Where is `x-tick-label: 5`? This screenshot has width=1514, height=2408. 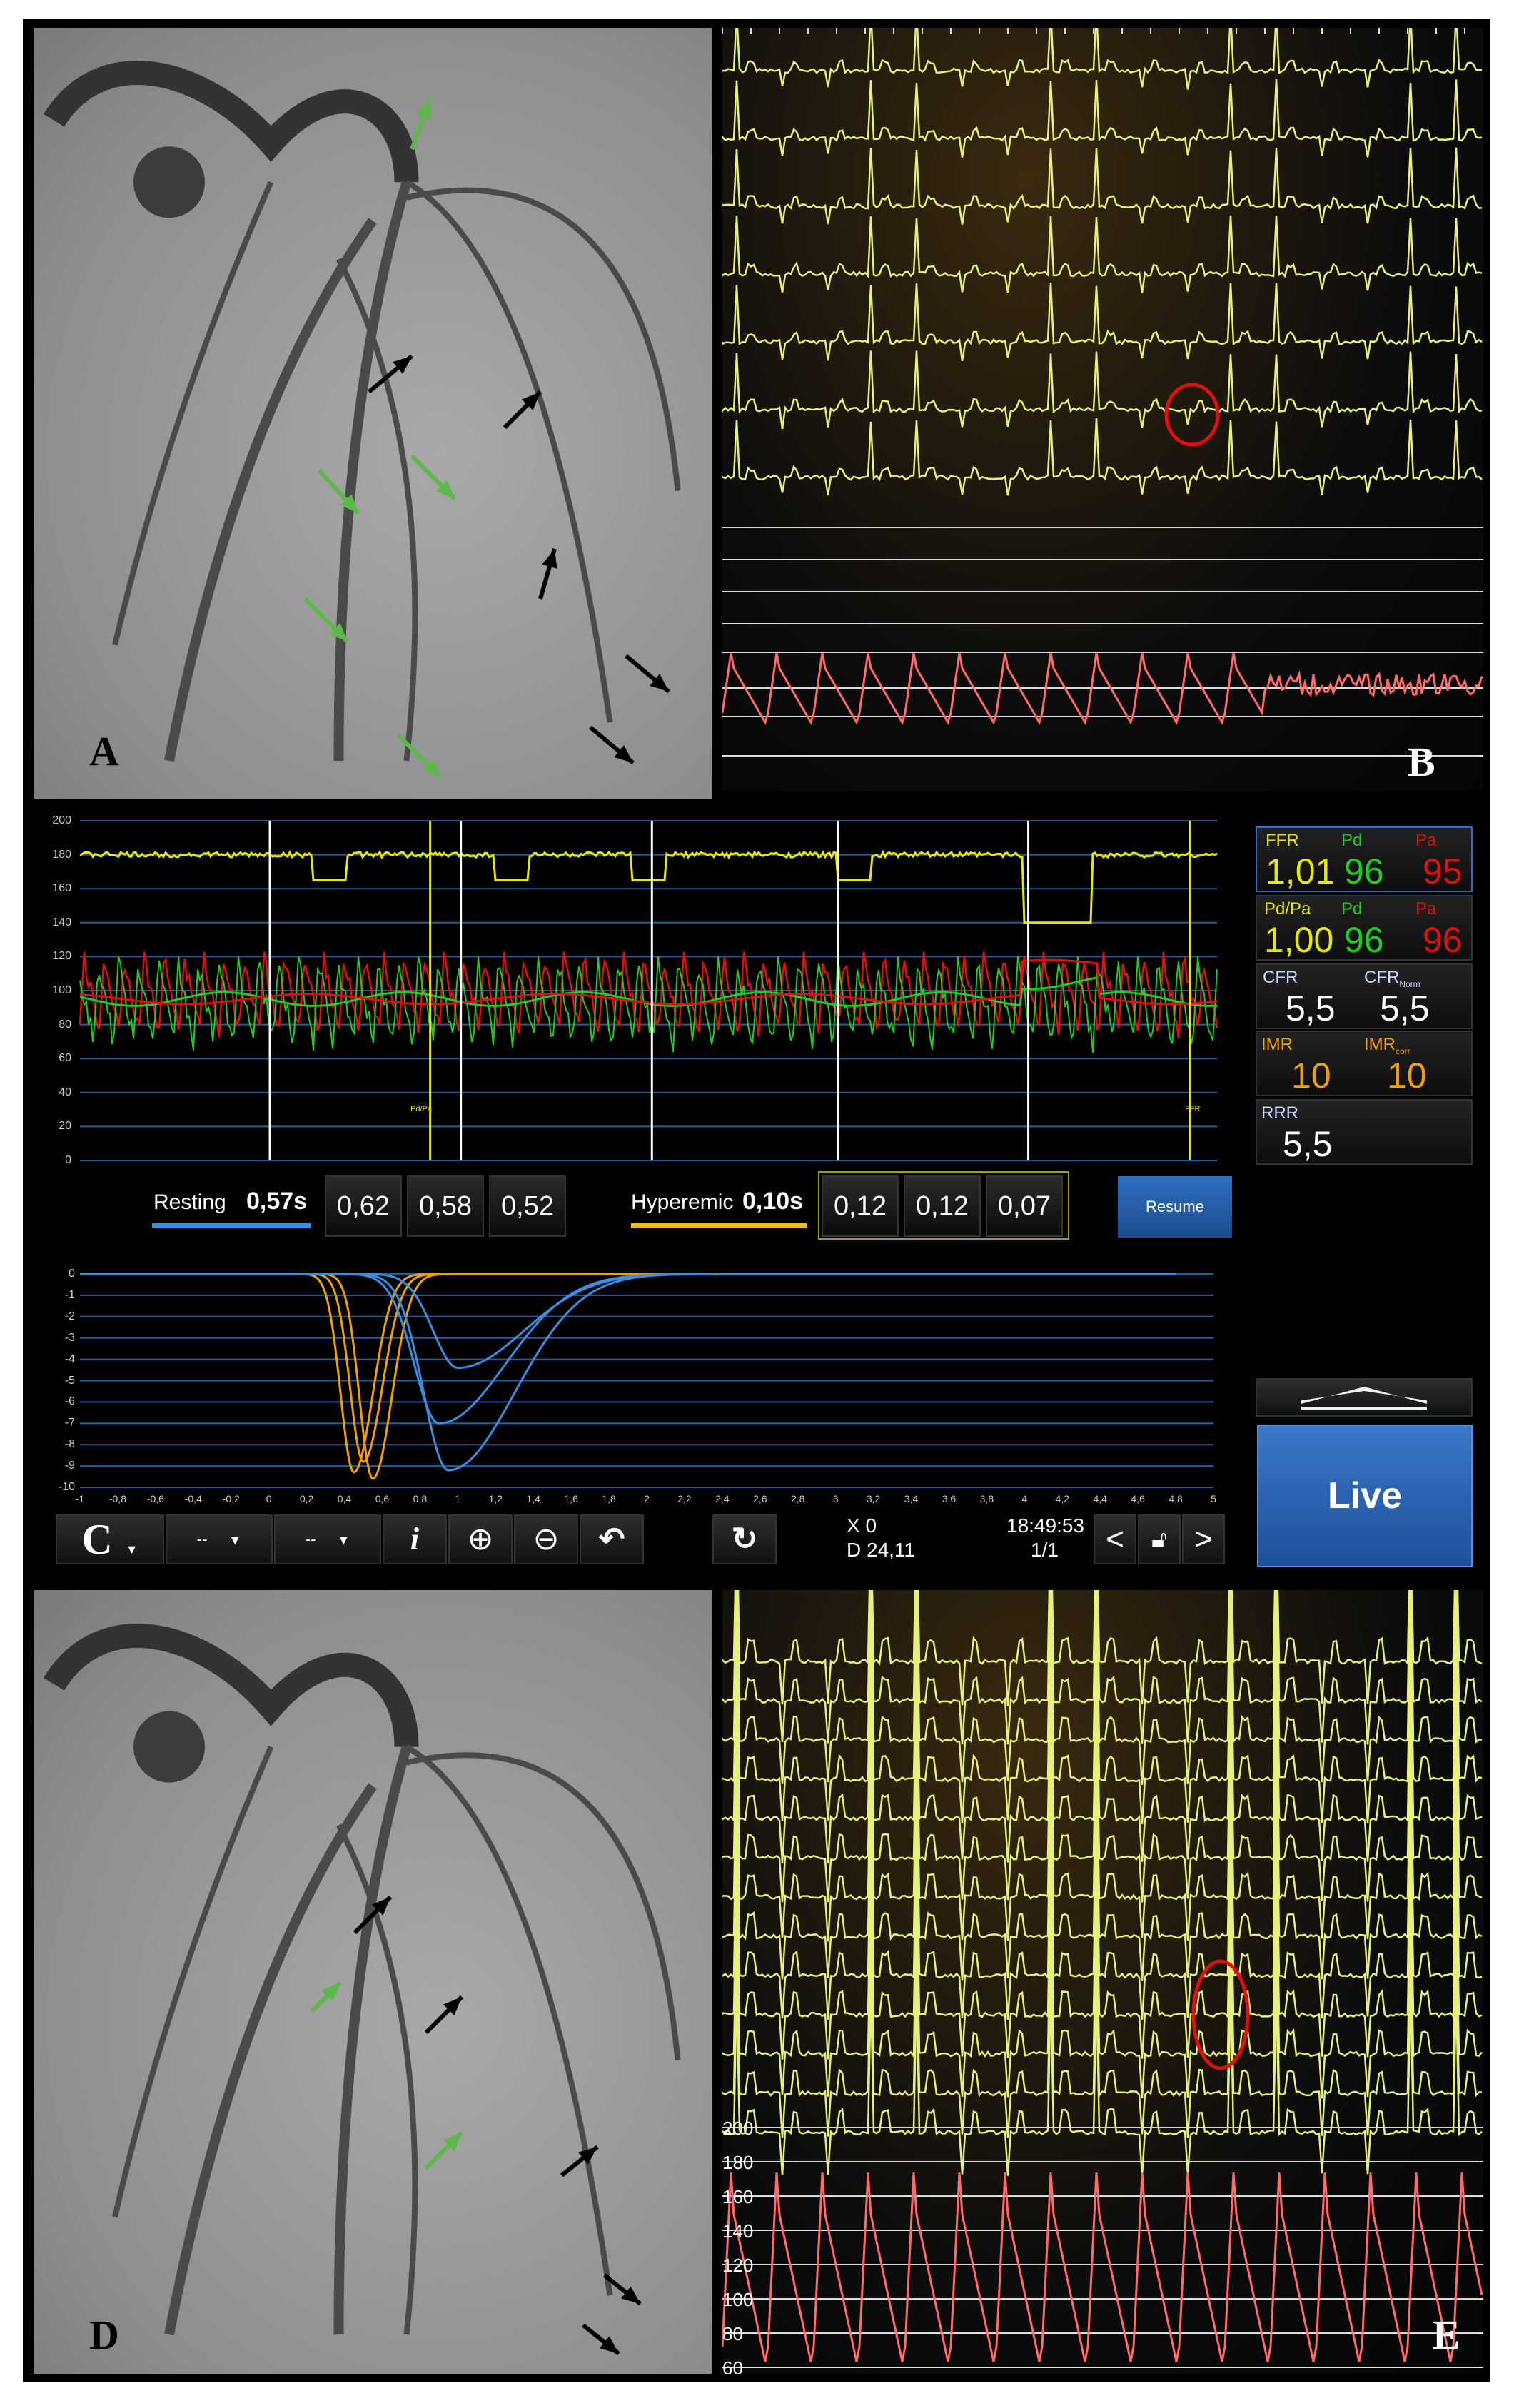
x-tick-label: 5 is located at coordinates (1213, 1498).